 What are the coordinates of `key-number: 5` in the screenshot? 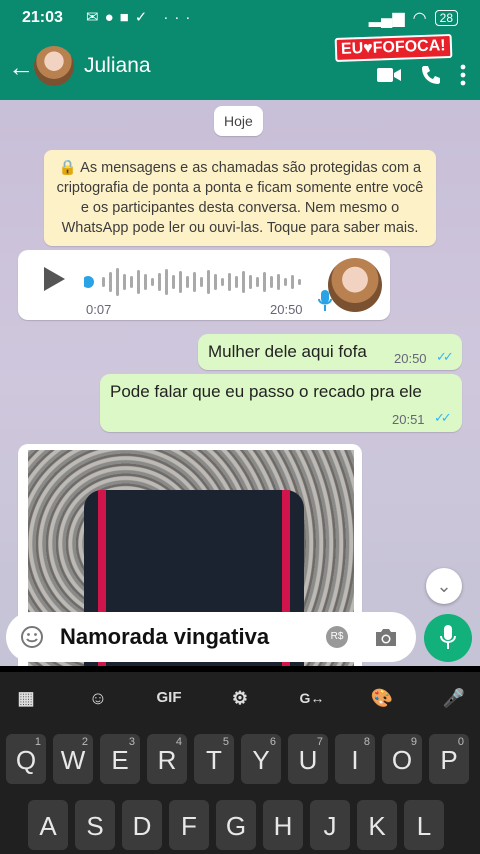 It's located at (225, 742).